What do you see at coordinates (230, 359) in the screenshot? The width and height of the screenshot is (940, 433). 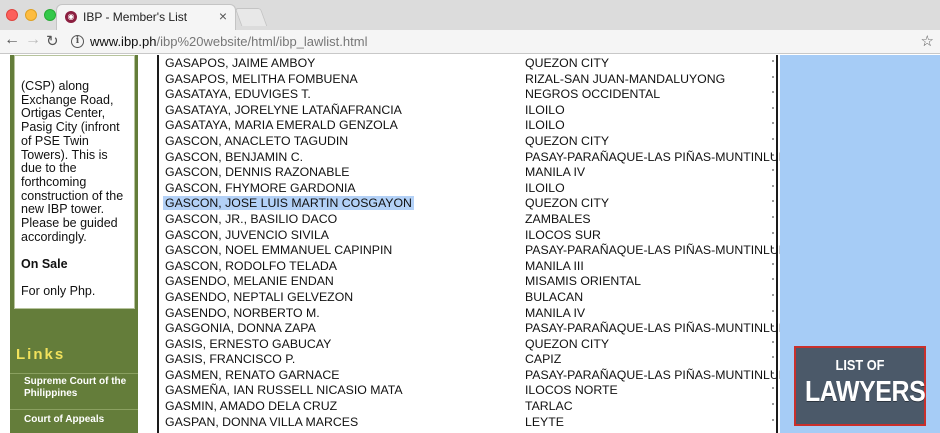 I see `member-name: GASIS, FRANCISCO P.` at bounding box center [230, 359].